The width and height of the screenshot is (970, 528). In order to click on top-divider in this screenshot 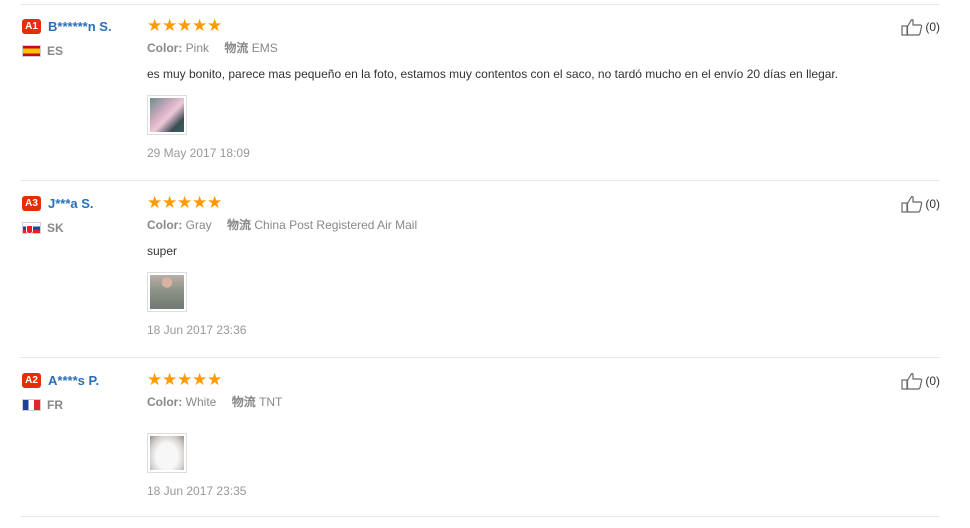, I will do `click(480, 4)`.